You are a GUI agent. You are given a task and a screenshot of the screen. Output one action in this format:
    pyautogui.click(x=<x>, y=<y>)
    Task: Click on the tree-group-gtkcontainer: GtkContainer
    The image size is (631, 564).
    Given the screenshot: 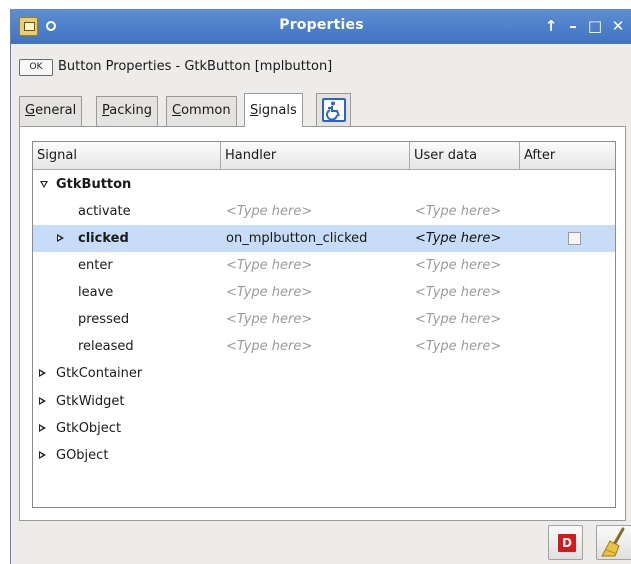 What is the action you would take?
    pyautogui.click(x=324, y=373)
    